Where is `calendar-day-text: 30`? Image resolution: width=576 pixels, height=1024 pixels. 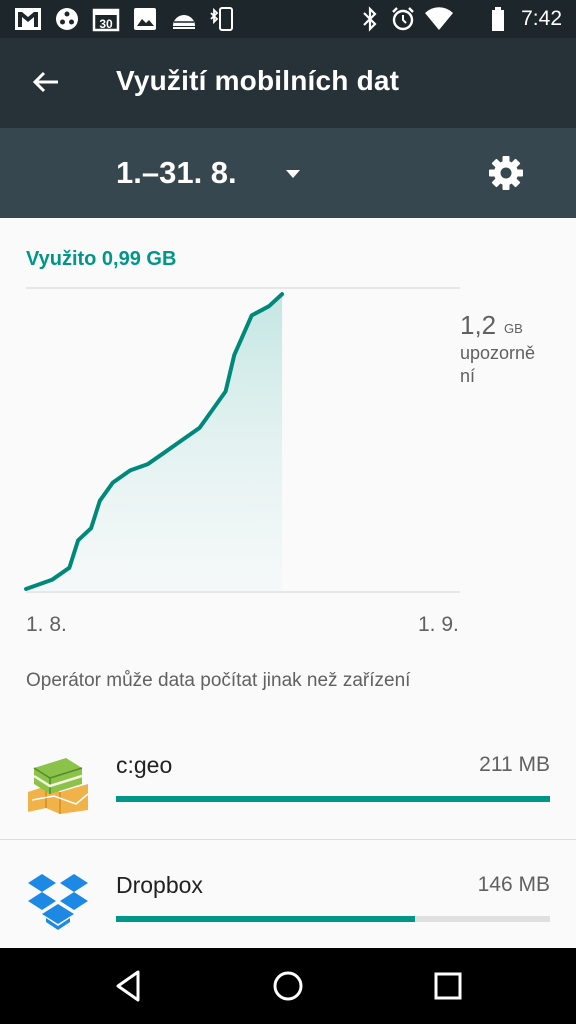
calendar-day-text: 30 is located at coordinates (106, 24).